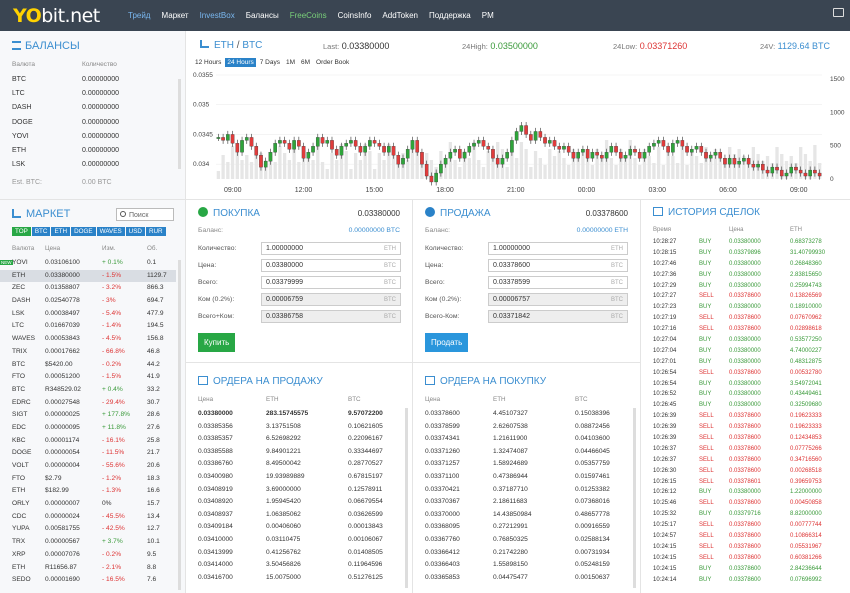 The height and width of the screenshot is (593, 850). I want to click on market-row: NEW YOVI 0.03106100 + 0.1% 0.1, so click(88, 263).